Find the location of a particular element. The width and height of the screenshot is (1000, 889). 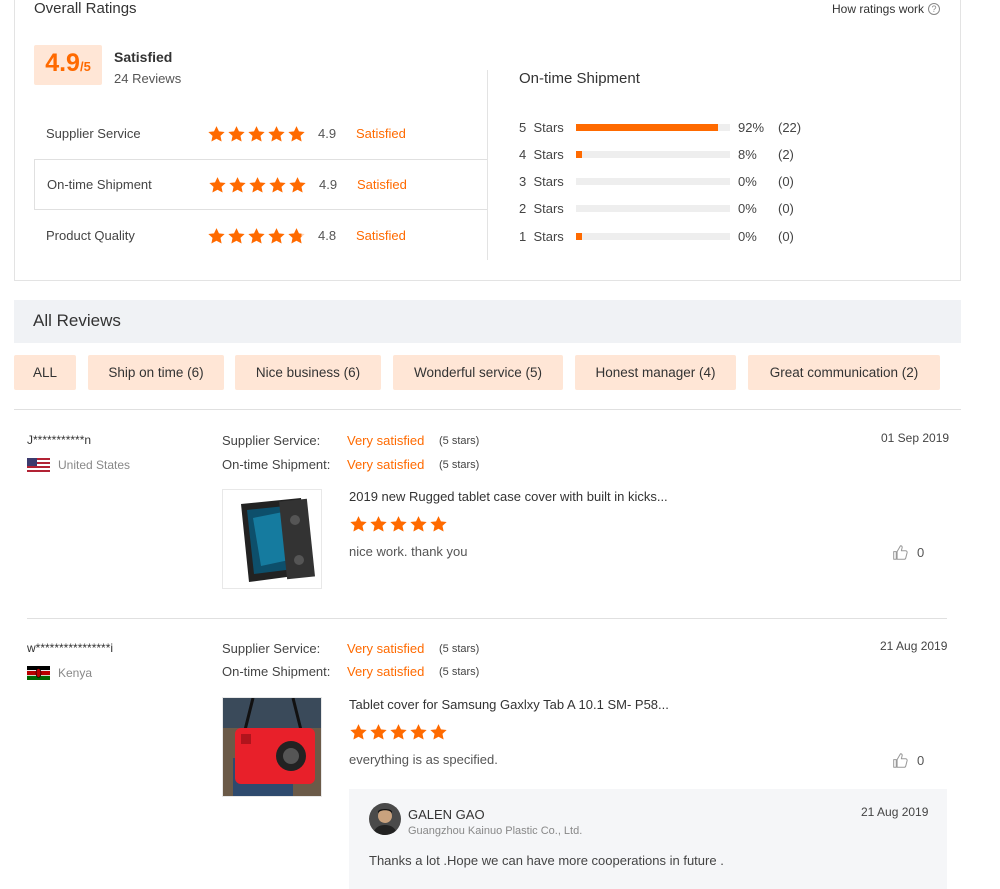

how-ratings-work-link: How ratings work ? is located at coordinates (886, 9).